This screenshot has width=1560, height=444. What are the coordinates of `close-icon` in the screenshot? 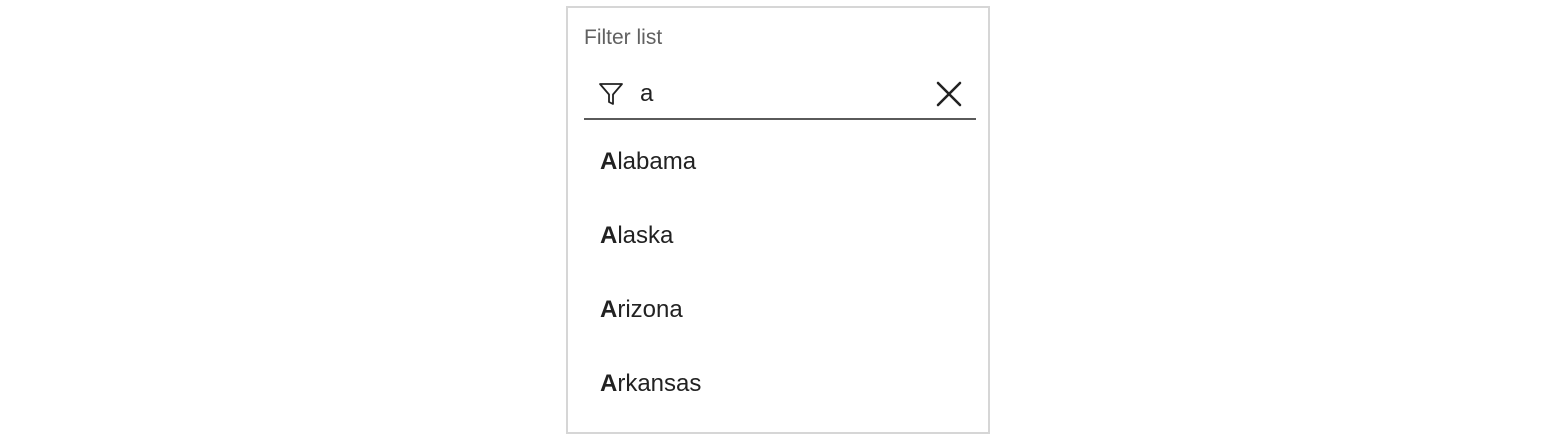 It's located at (949, 94).